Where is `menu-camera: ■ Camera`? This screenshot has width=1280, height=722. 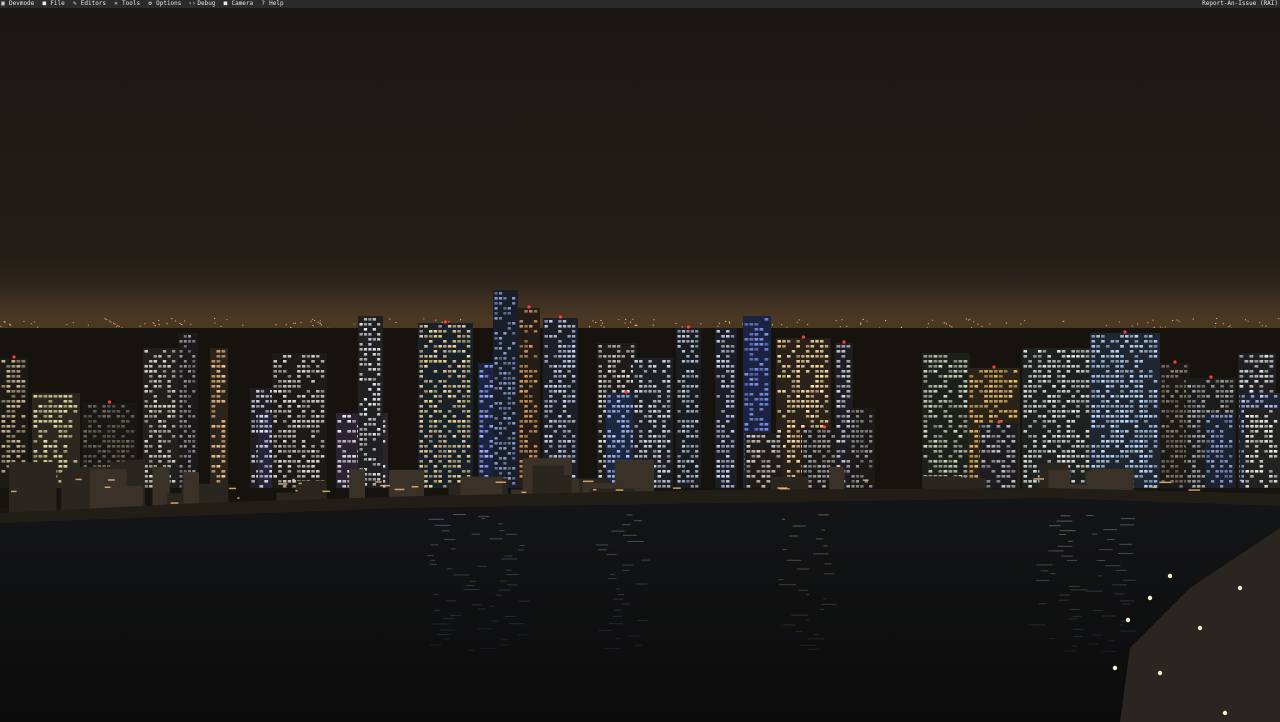
menu-camera: ■ Camera is located at coordinates (238, 4).